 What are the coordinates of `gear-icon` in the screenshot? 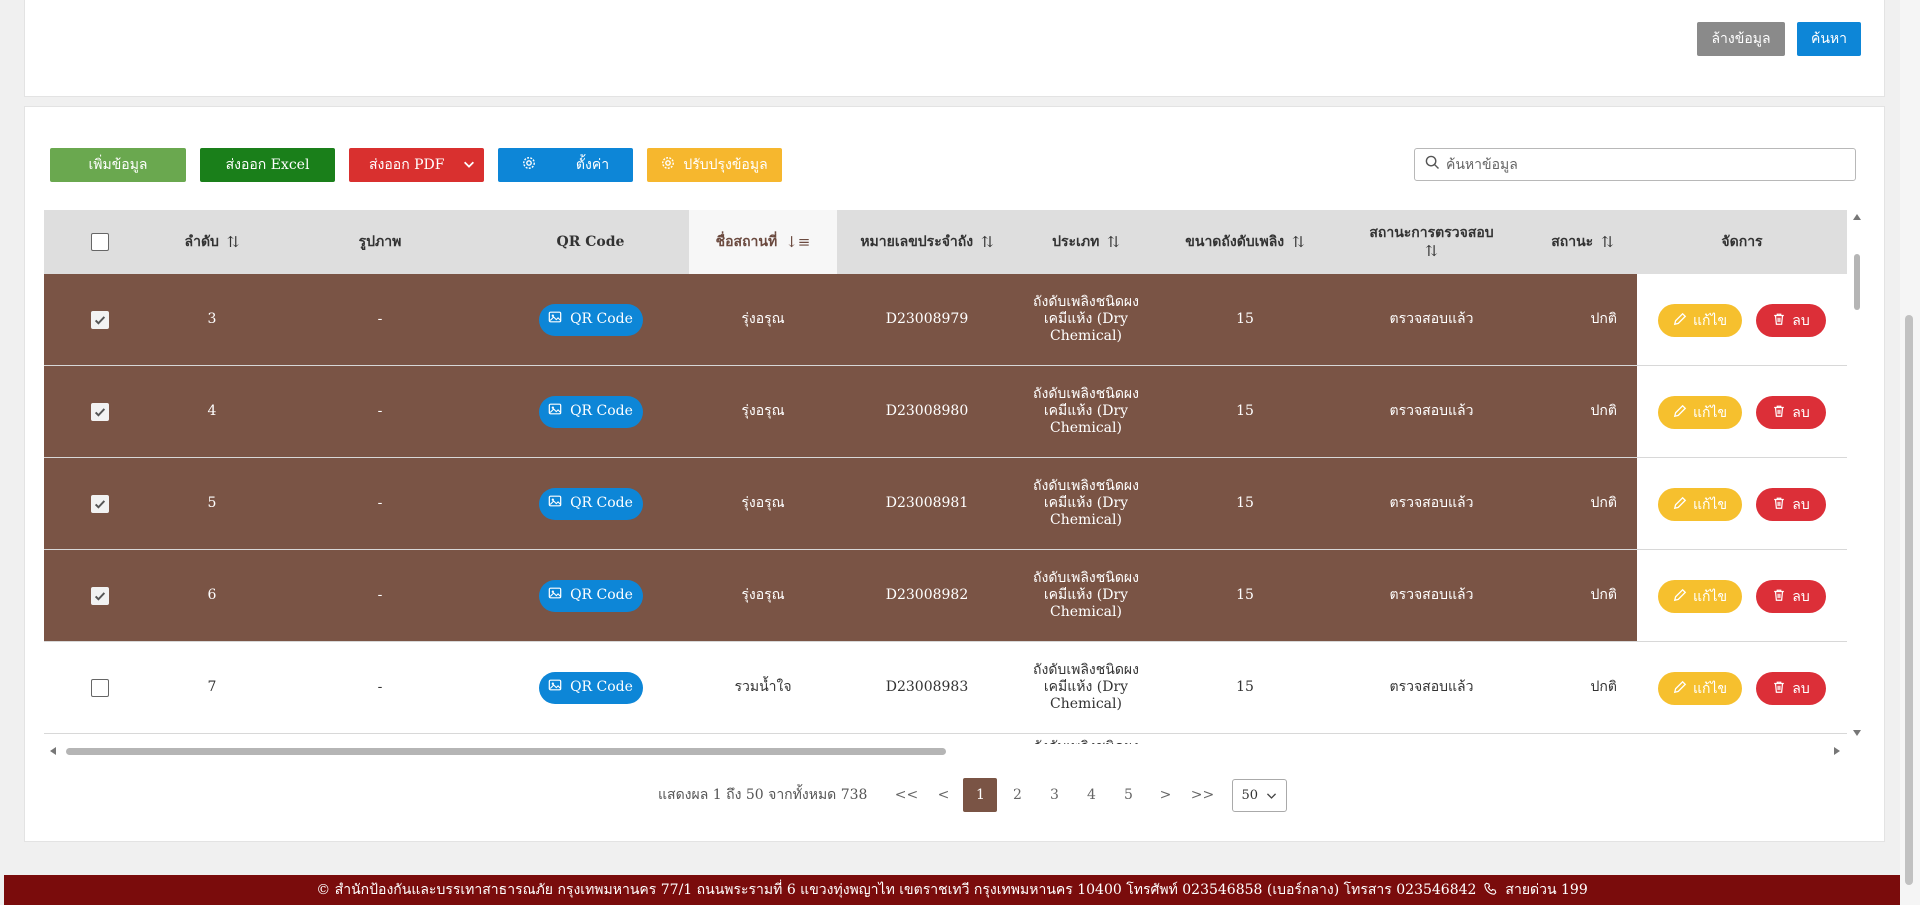 It's located at (668, 165).